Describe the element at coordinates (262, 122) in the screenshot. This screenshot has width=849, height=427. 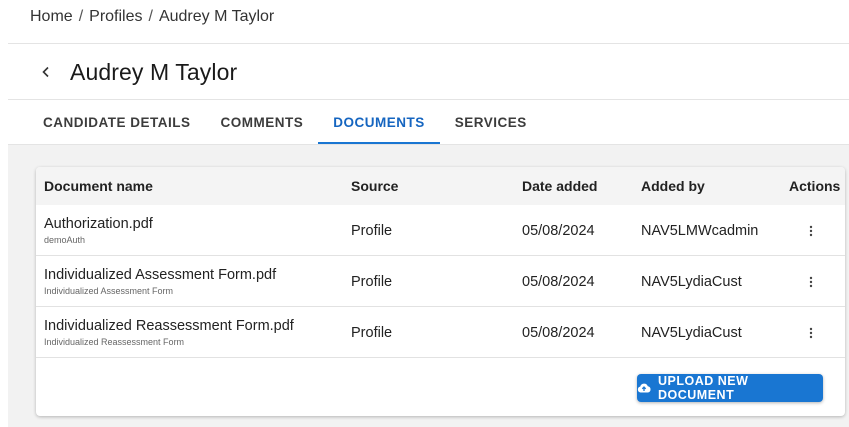
I see `tab-comments: COMMENTS` at that location.